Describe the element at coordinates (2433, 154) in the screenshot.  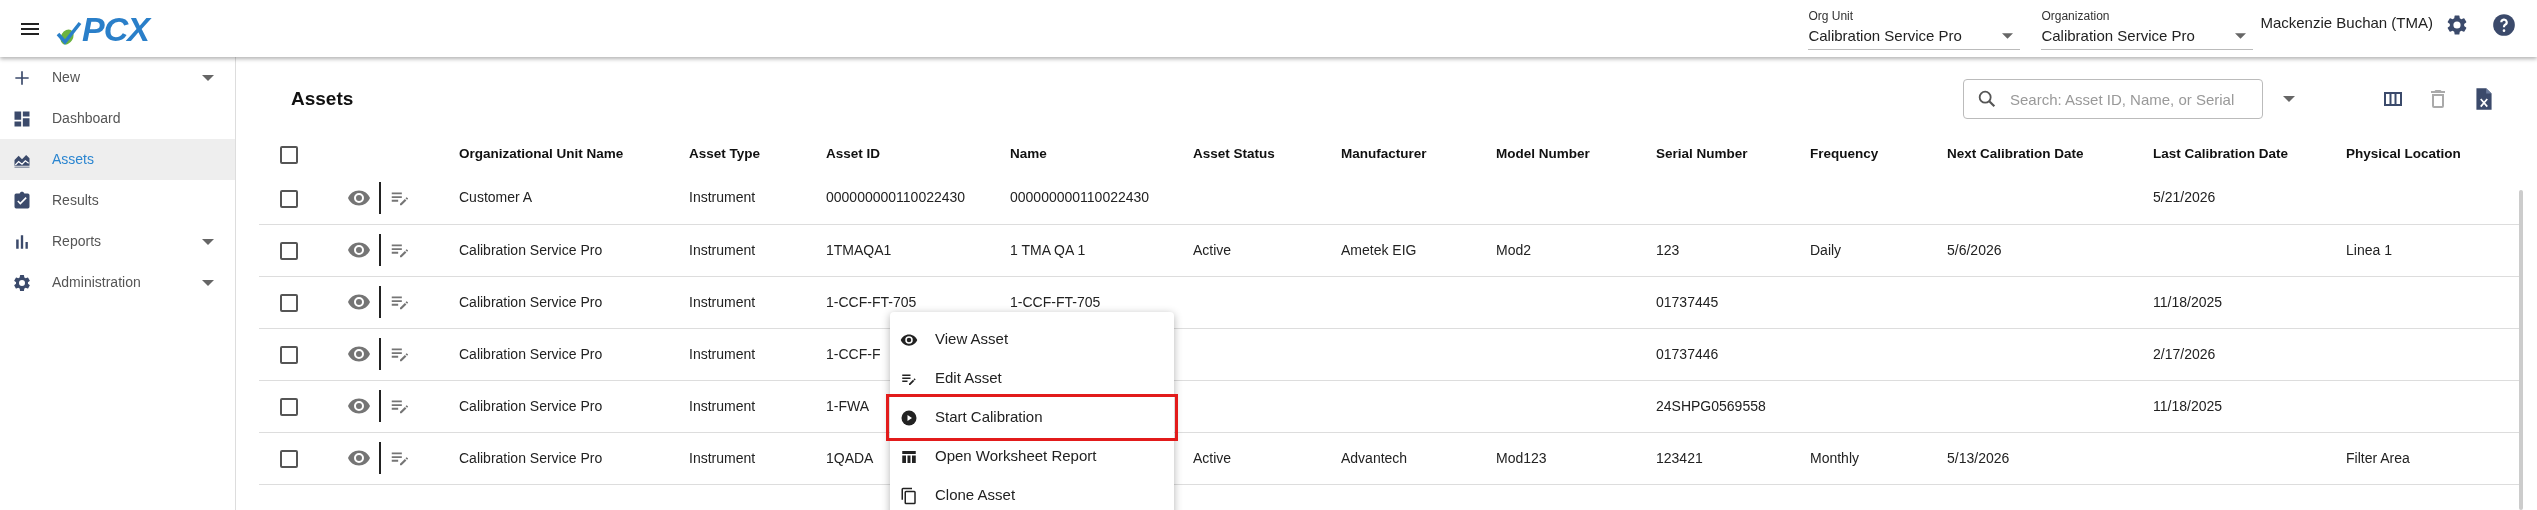
I see `column-header: Physical Location` at that location.